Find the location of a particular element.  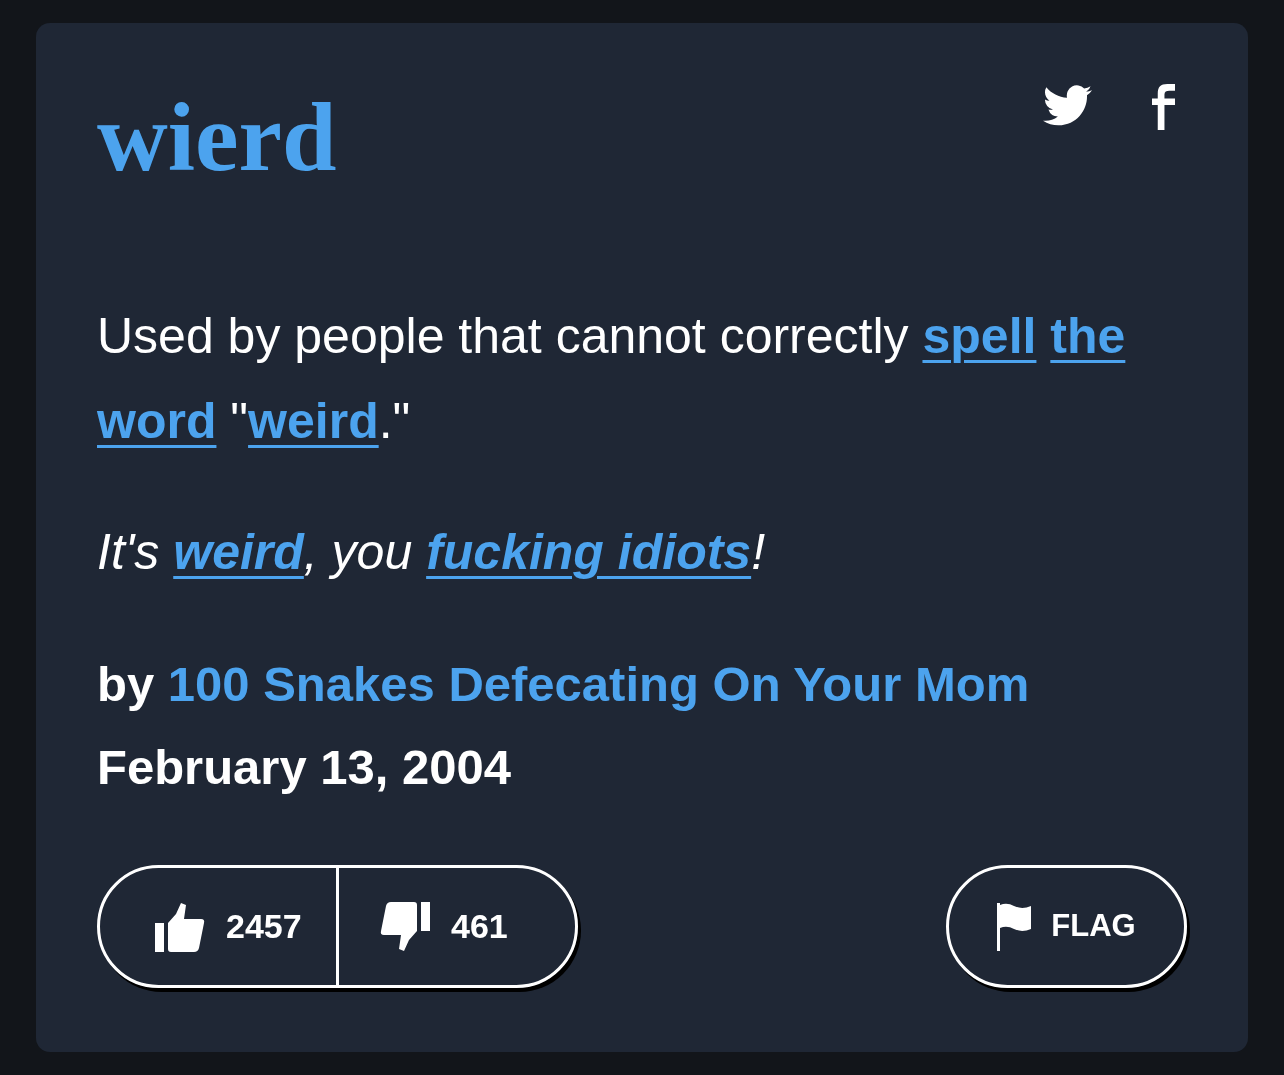

thumbs-up-icon is located at coordinates (180, 926).